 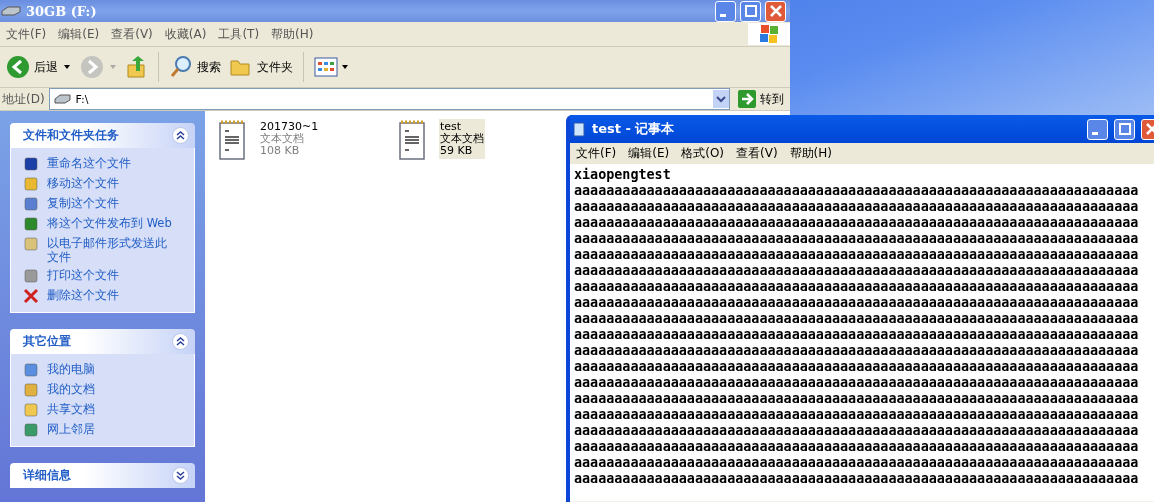 What do you see at coordinates (185, 34) in the screenshot?
I see `menu-item: 收藏(A)` at bounding box center [185, 34].